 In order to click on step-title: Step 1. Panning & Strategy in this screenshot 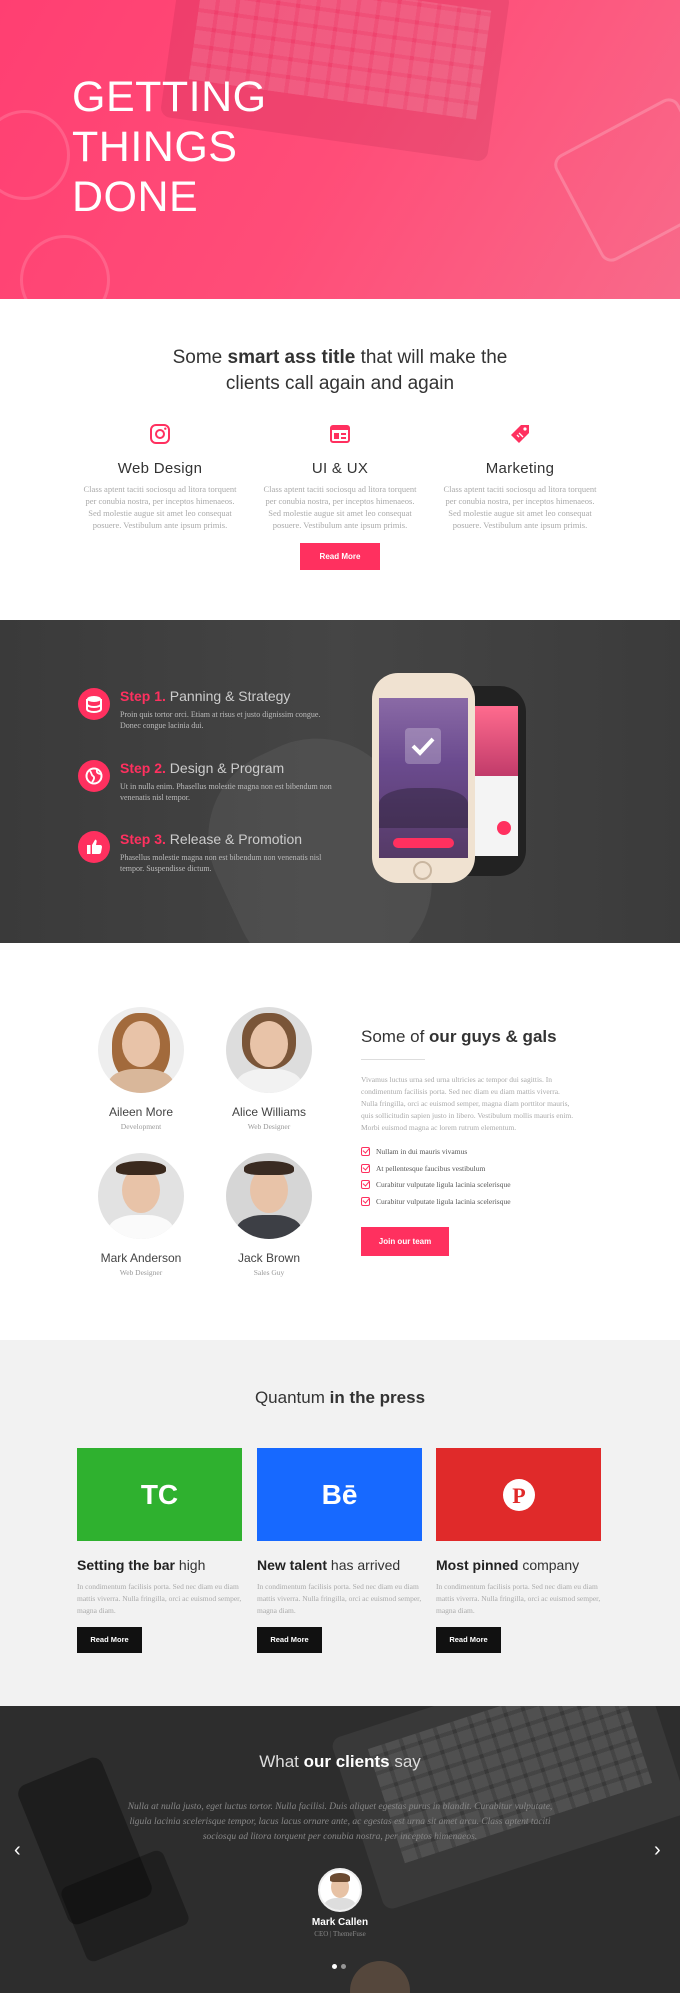, I will do `click(205, 696)`.